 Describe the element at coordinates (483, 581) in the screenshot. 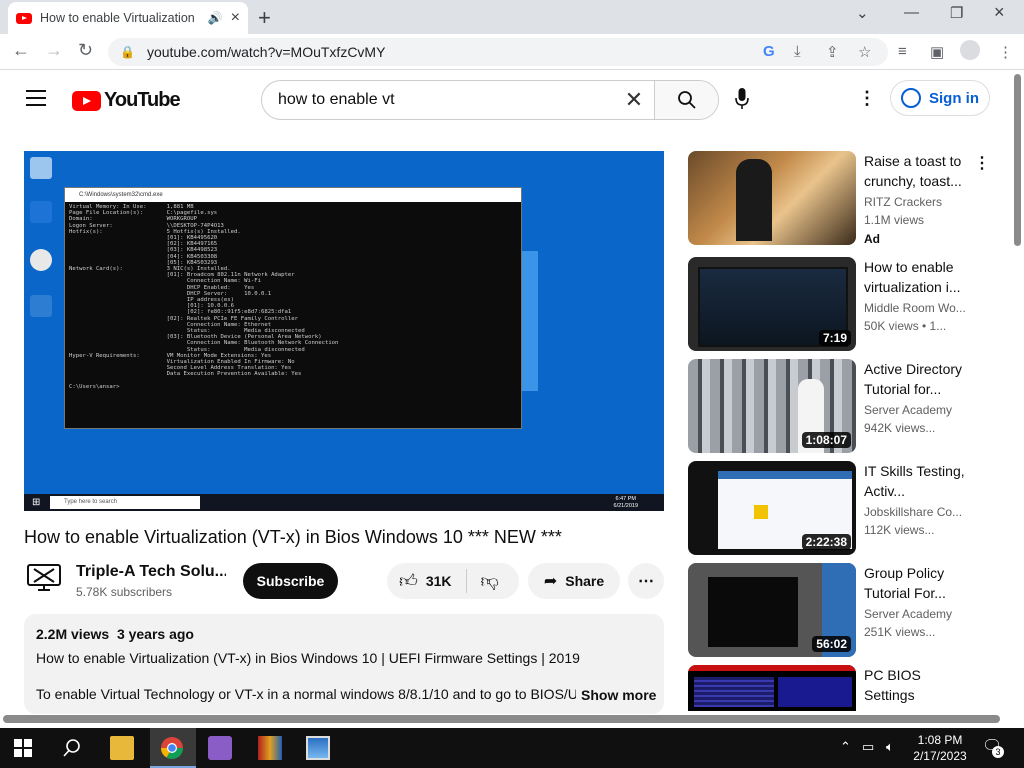

I see `dislike-button: 👎︎` at that location.